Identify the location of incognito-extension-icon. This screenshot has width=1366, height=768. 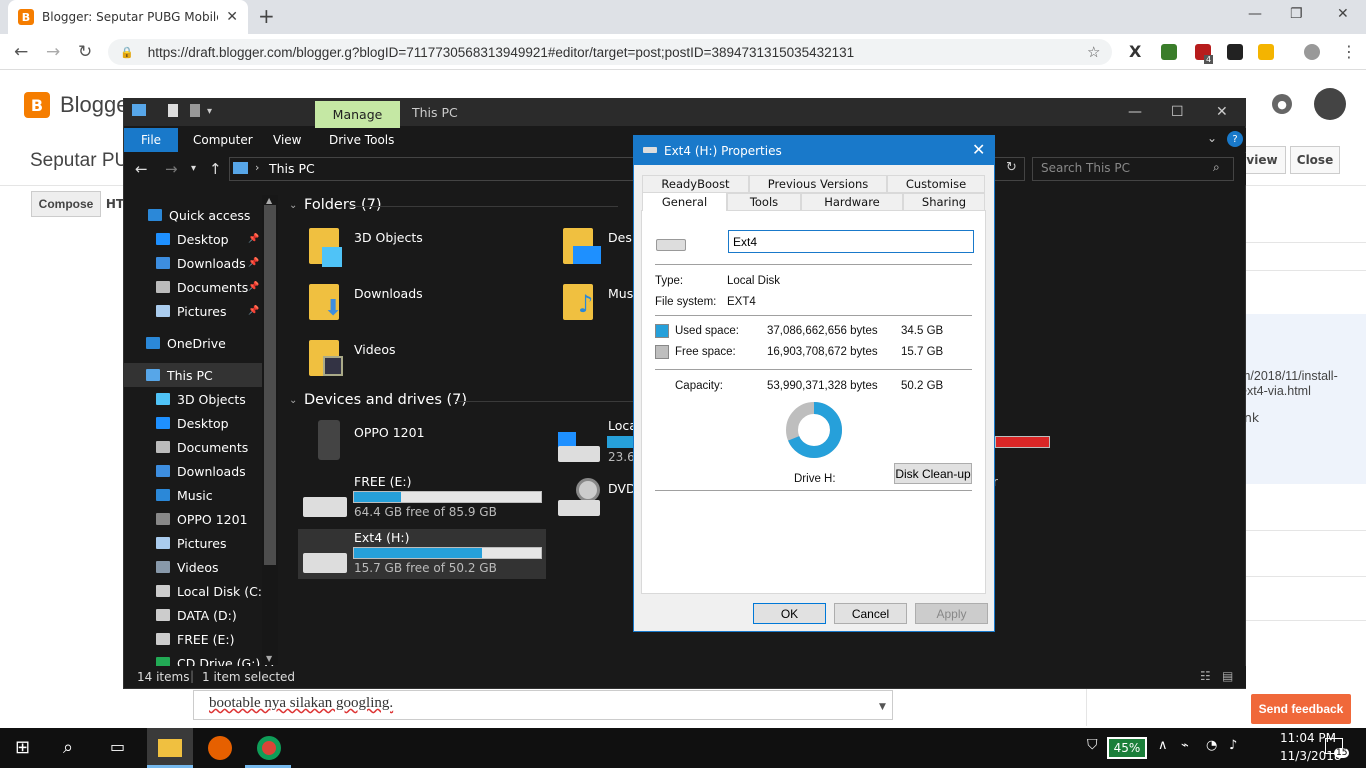
(1235, 52).